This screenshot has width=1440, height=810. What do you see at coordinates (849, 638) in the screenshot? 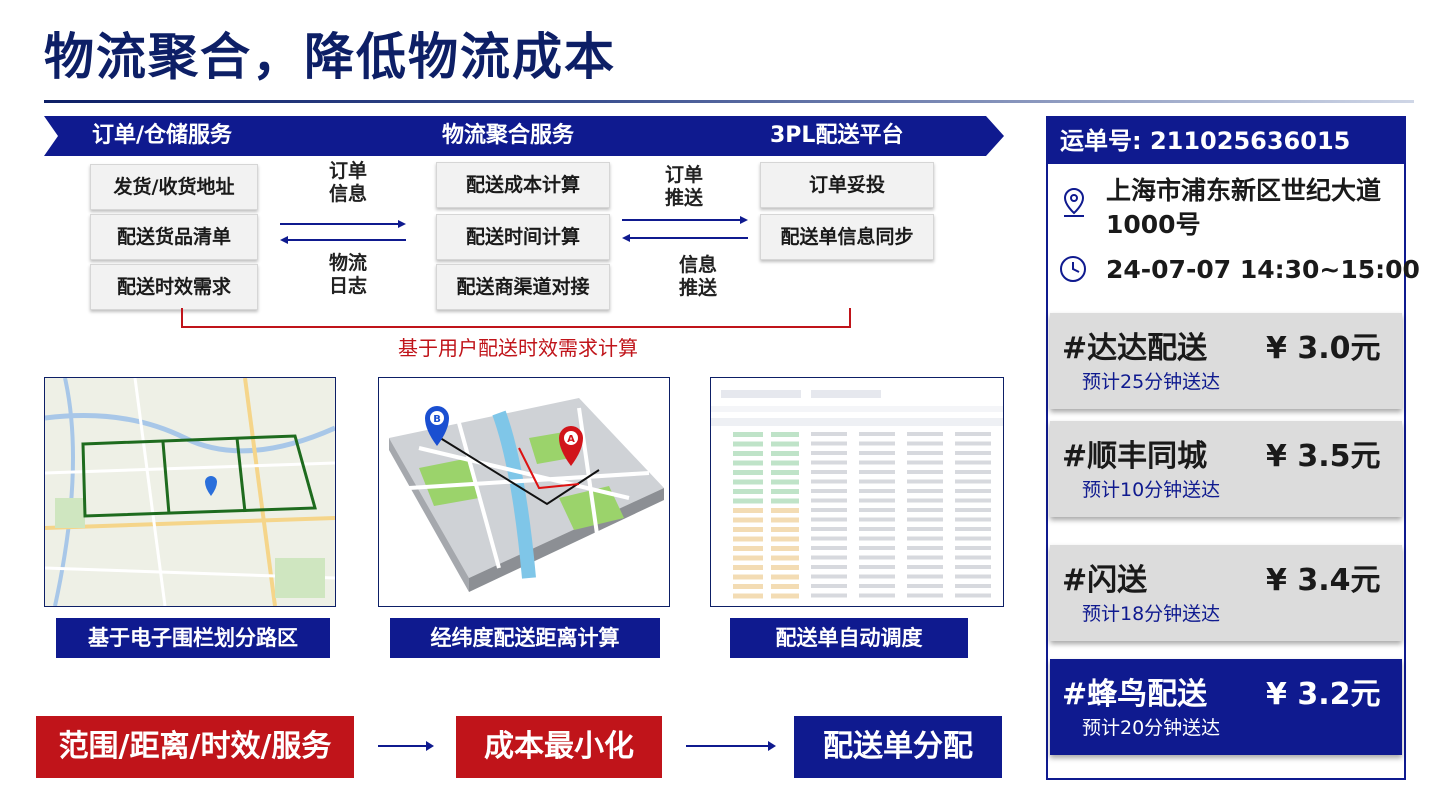
I see `caption-dispatch: 配送单自动调度` at bounding box center [849, 638].